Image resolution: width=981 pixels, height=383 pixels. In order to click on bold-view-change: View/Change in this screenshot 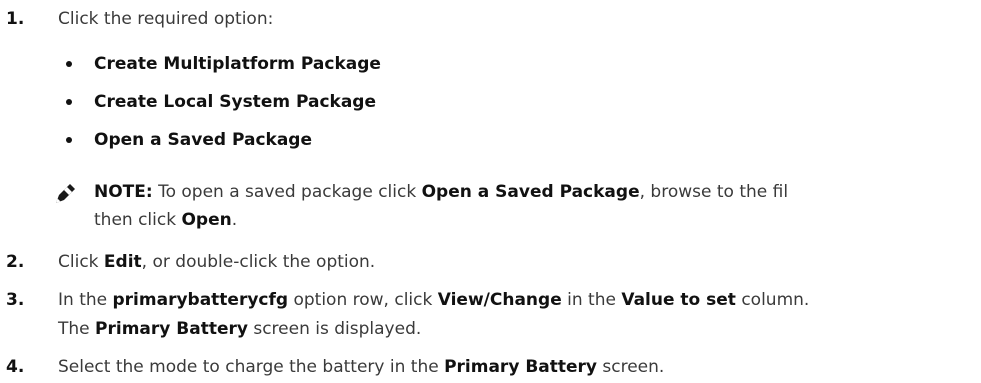, I will do `click(499, 300)`.